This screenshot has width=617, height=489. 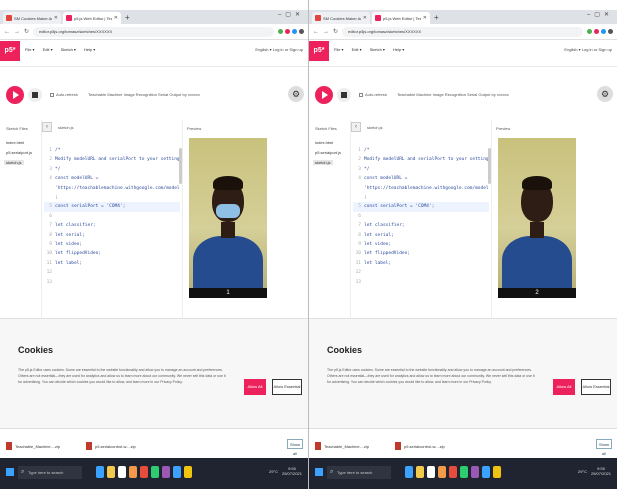 What do you see at coordinates (48, 49) in the screenshot?
I see `menu-edit: Edit ▾` at bounding box center [48, 49].